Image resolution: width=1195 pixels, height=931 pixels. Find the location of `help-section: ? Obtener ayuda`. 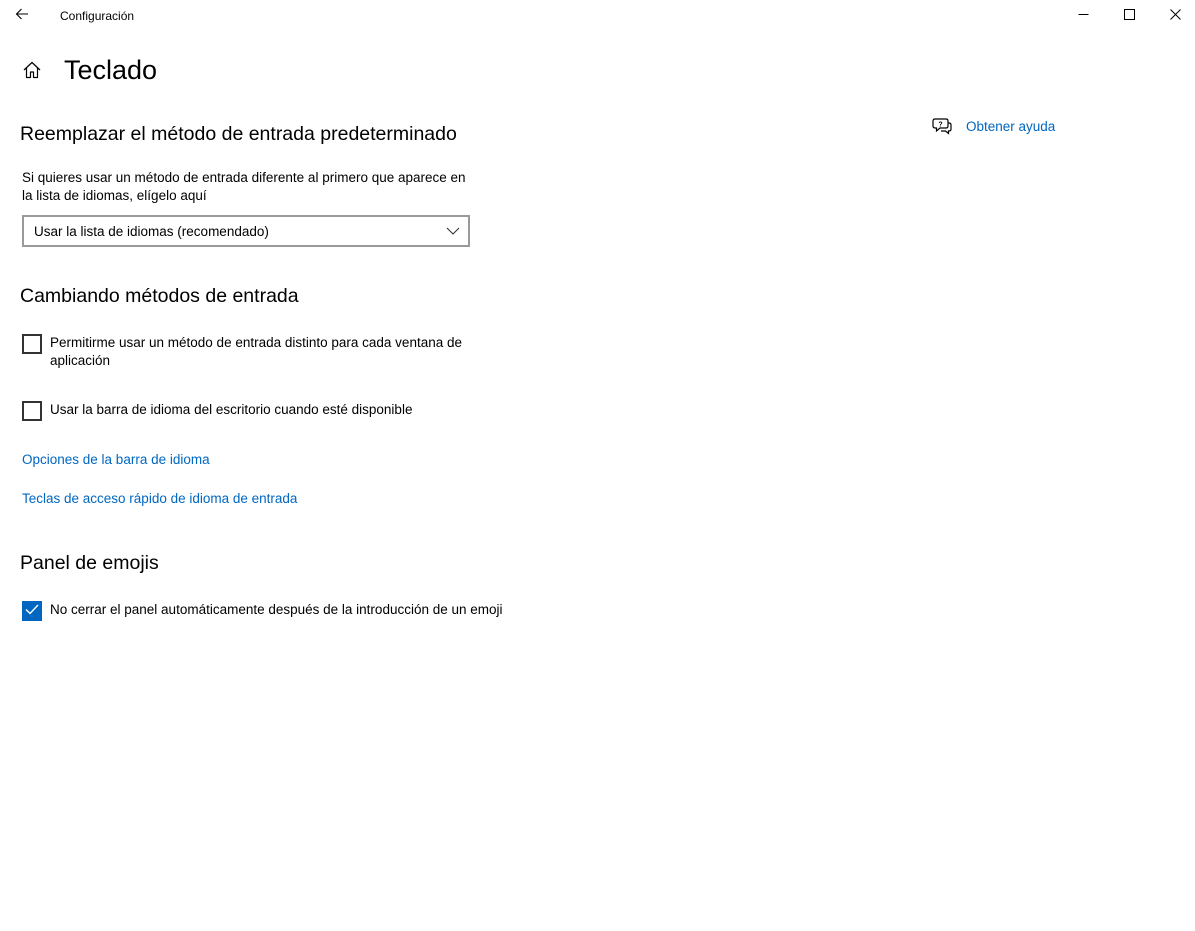

help-section: ? Obtener ayuda is located at coordinates (993, 126).